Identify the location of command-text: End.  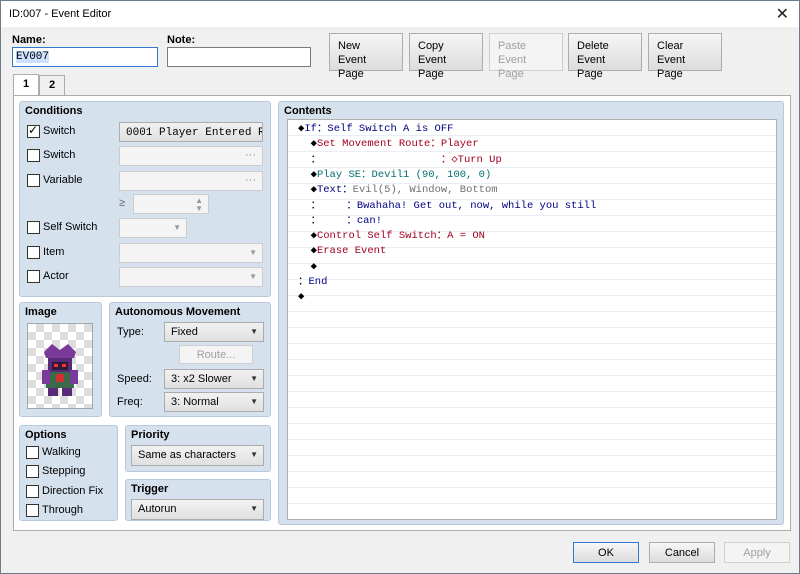
(318, 282).